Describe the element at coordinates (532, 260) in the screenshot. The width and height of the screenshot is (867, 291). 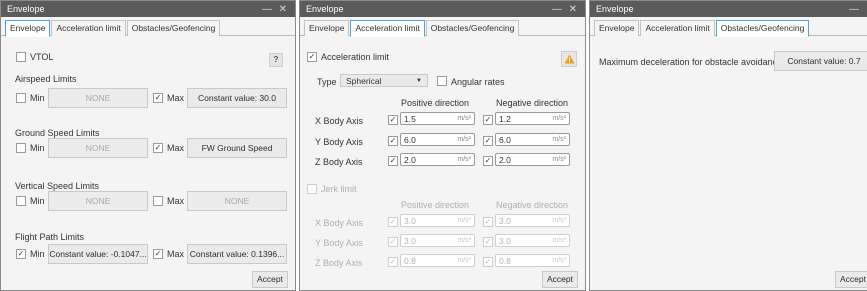
I see `jerk-z-neg-input: 0.8 m/s³` at that location.